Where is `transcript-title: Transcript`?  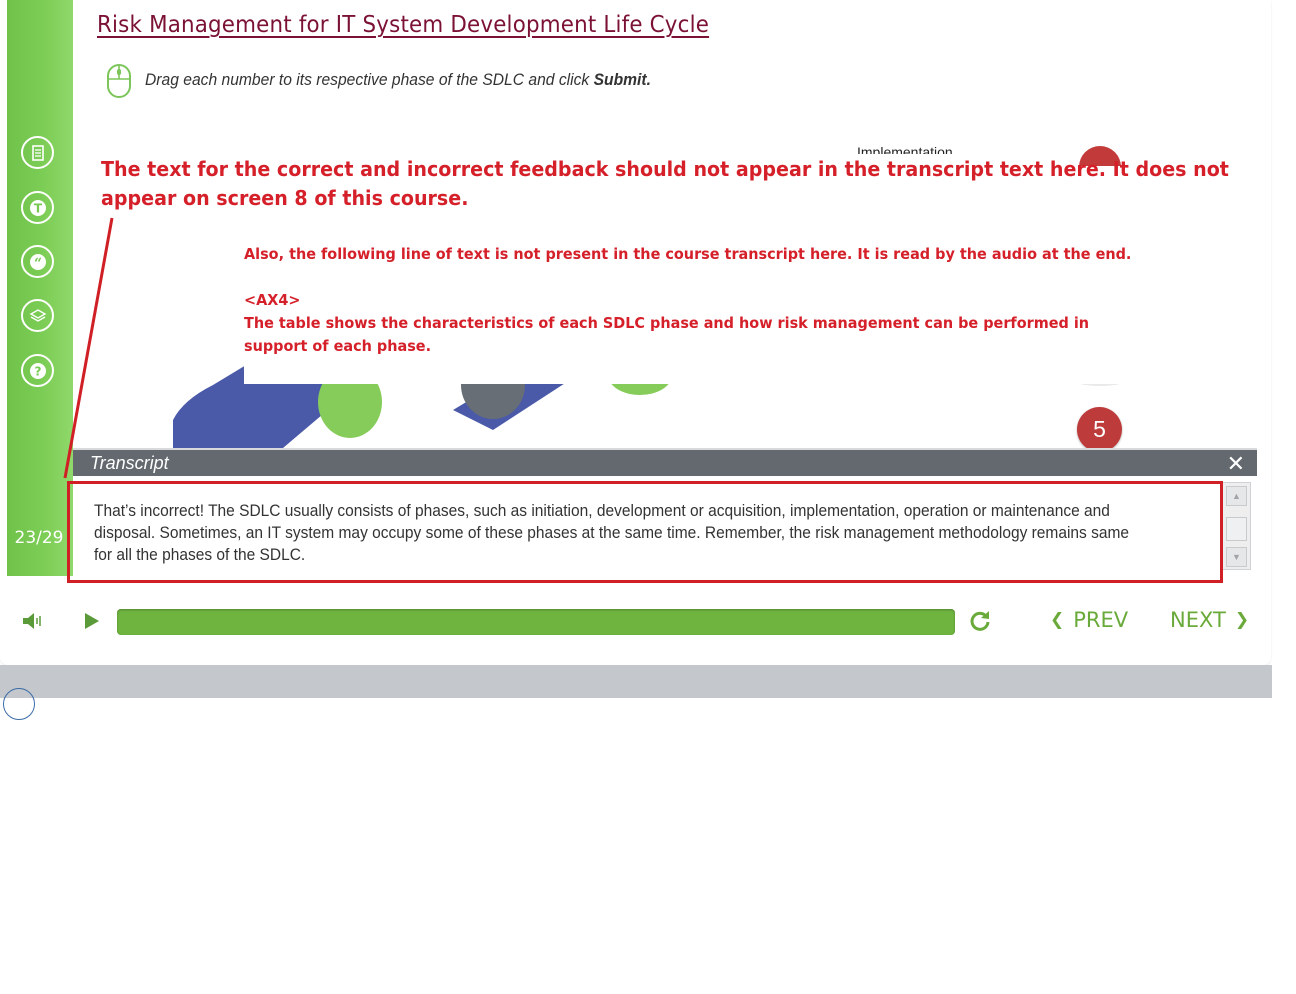 transcript-title: Transcript is located at coordinates (129, 463).